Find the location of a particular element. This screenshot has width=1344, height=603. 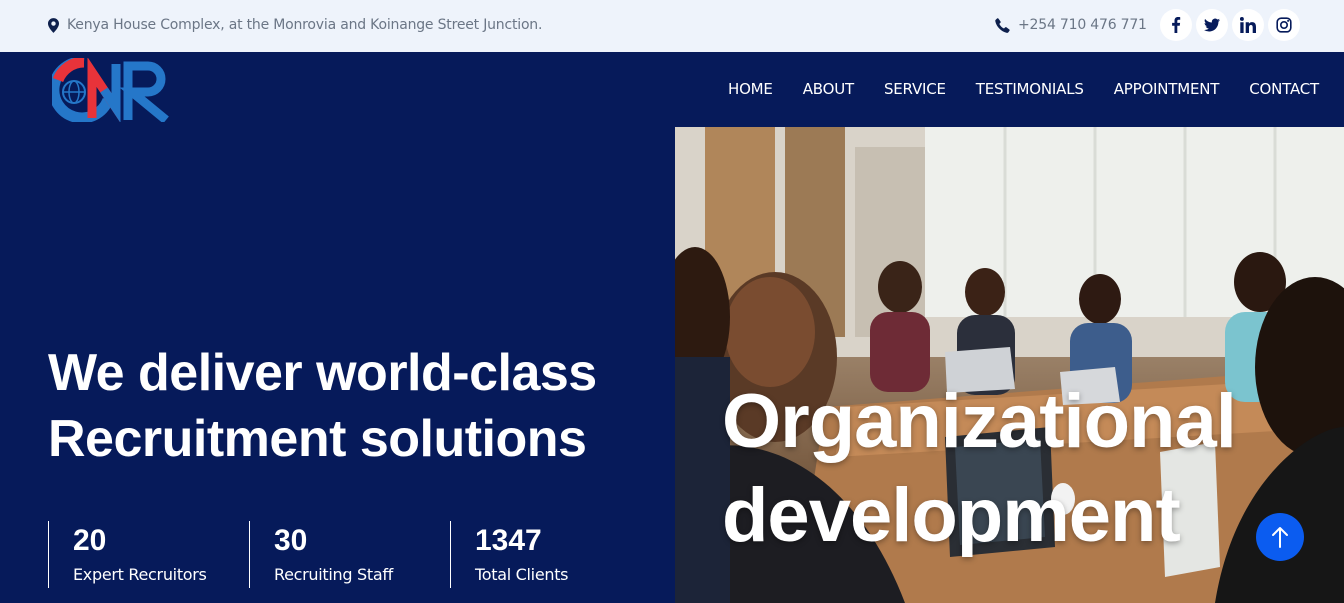

nav-contact: CONTACT is located at coordinates (1284, 89).